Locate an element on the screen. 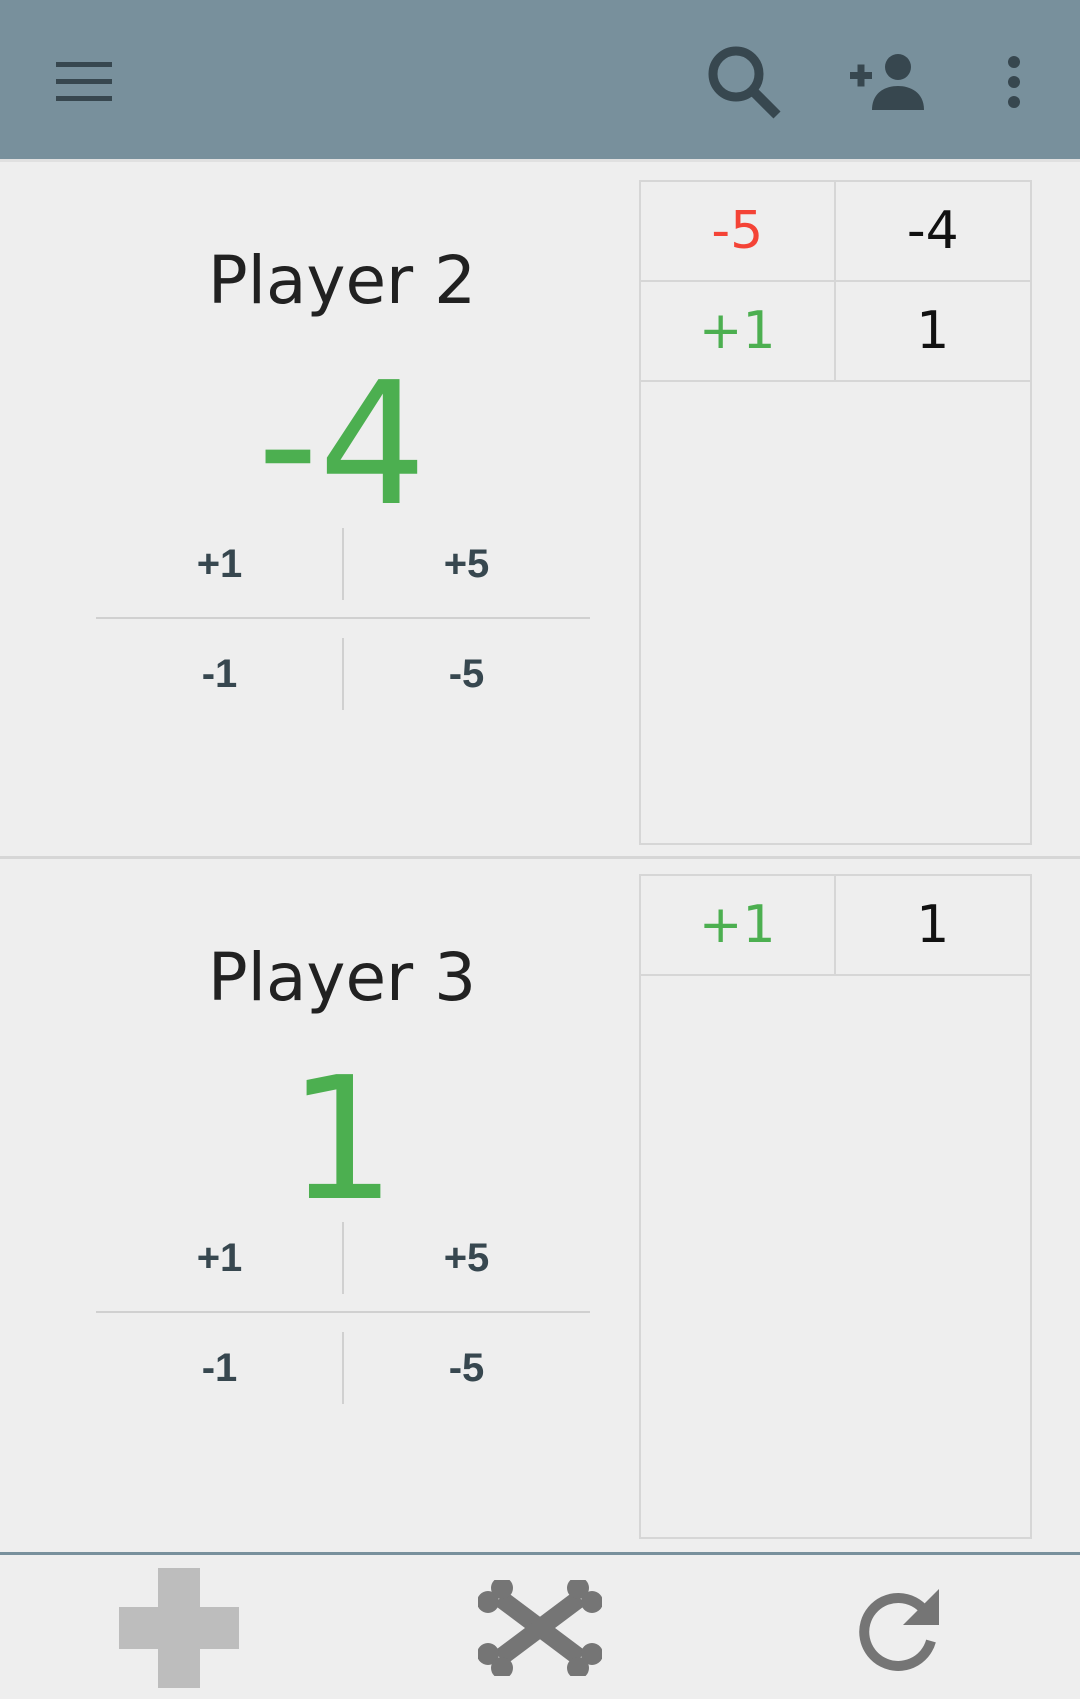 The height and width of the screenshot is (1699, 1080). history-total: -4 is located at coordinates (932, 231).